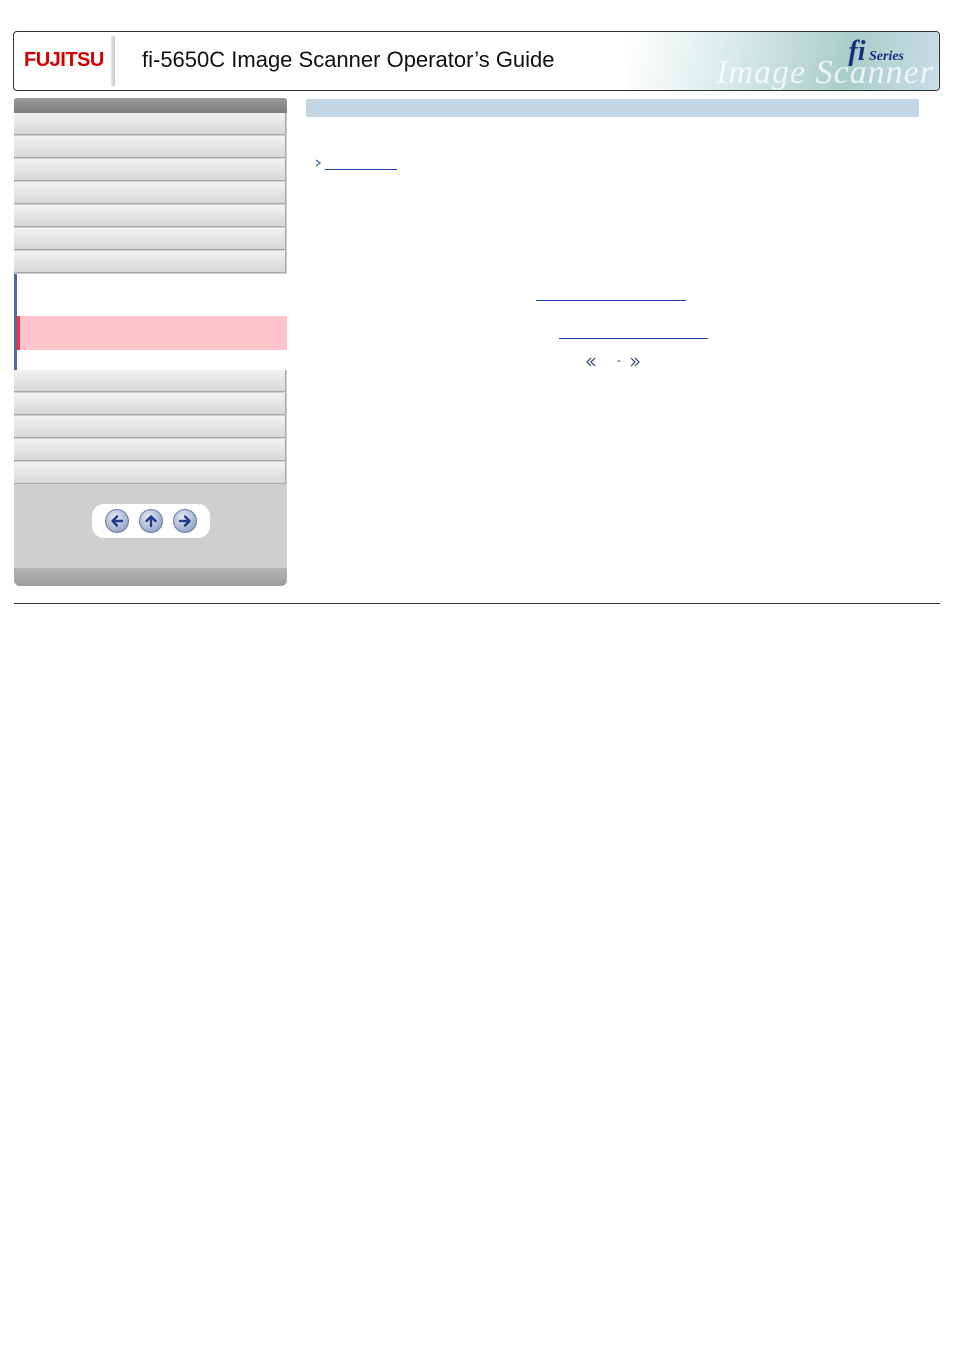 This screenshot has height=1351, width=954. Describe the element at coordinates (361, 169) in the screenshot. I see `top-link` at that location.